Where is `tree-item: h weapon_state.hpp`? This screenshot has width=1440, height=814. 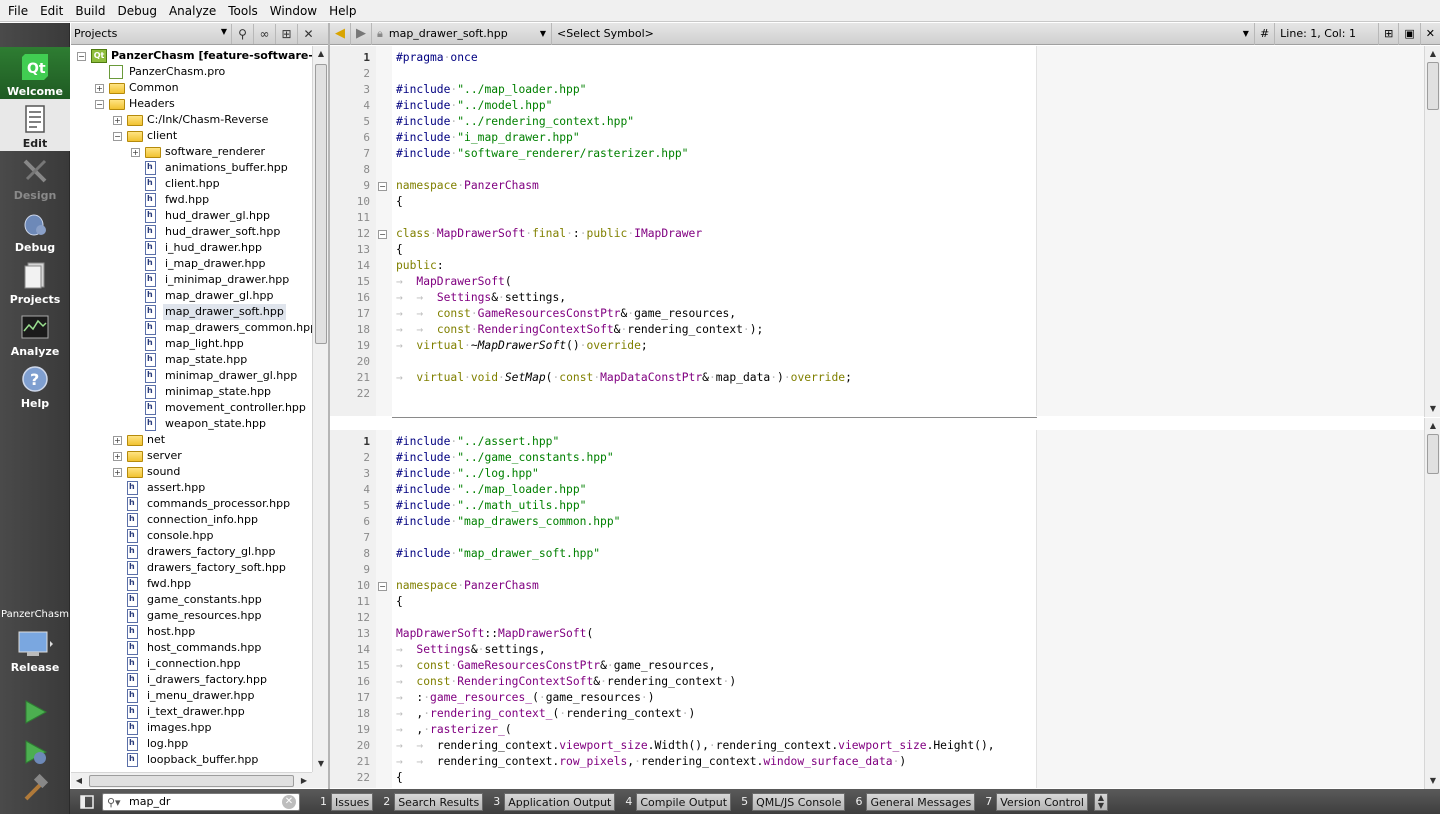
tree-item: h weapon_state.hpp is located at coordinates (191, 424).